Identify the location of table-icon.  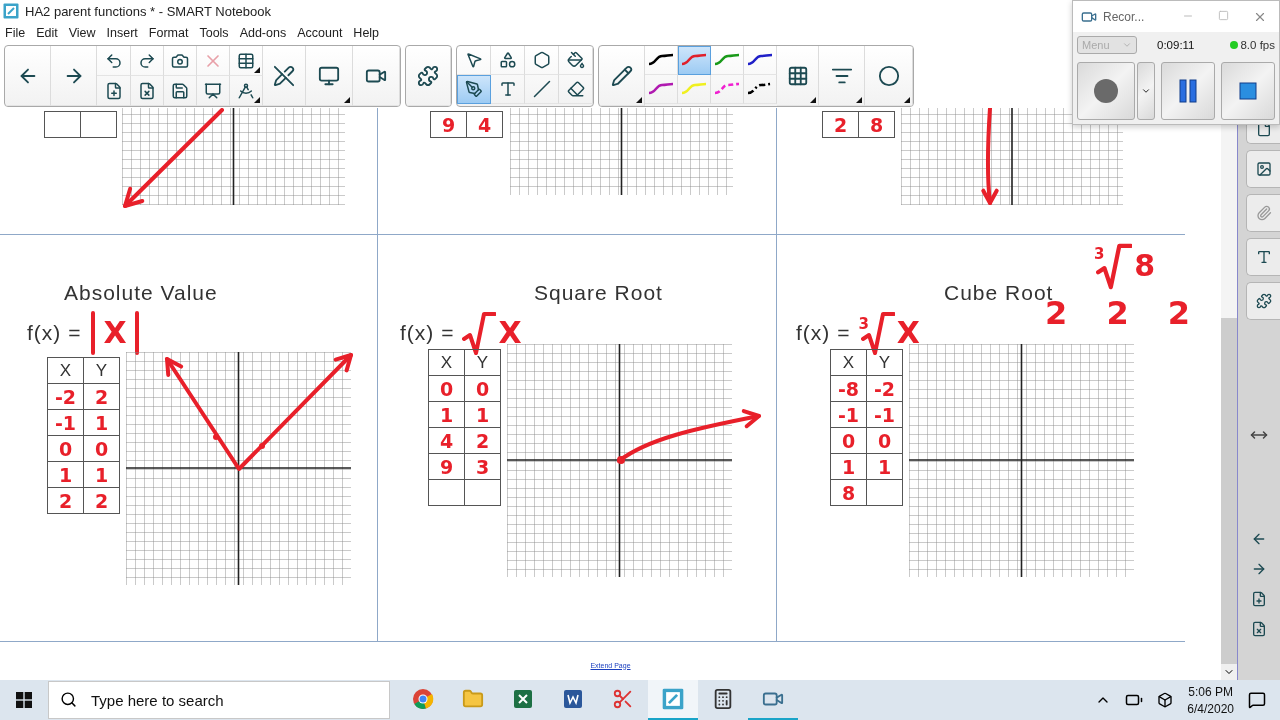
(246, 60).